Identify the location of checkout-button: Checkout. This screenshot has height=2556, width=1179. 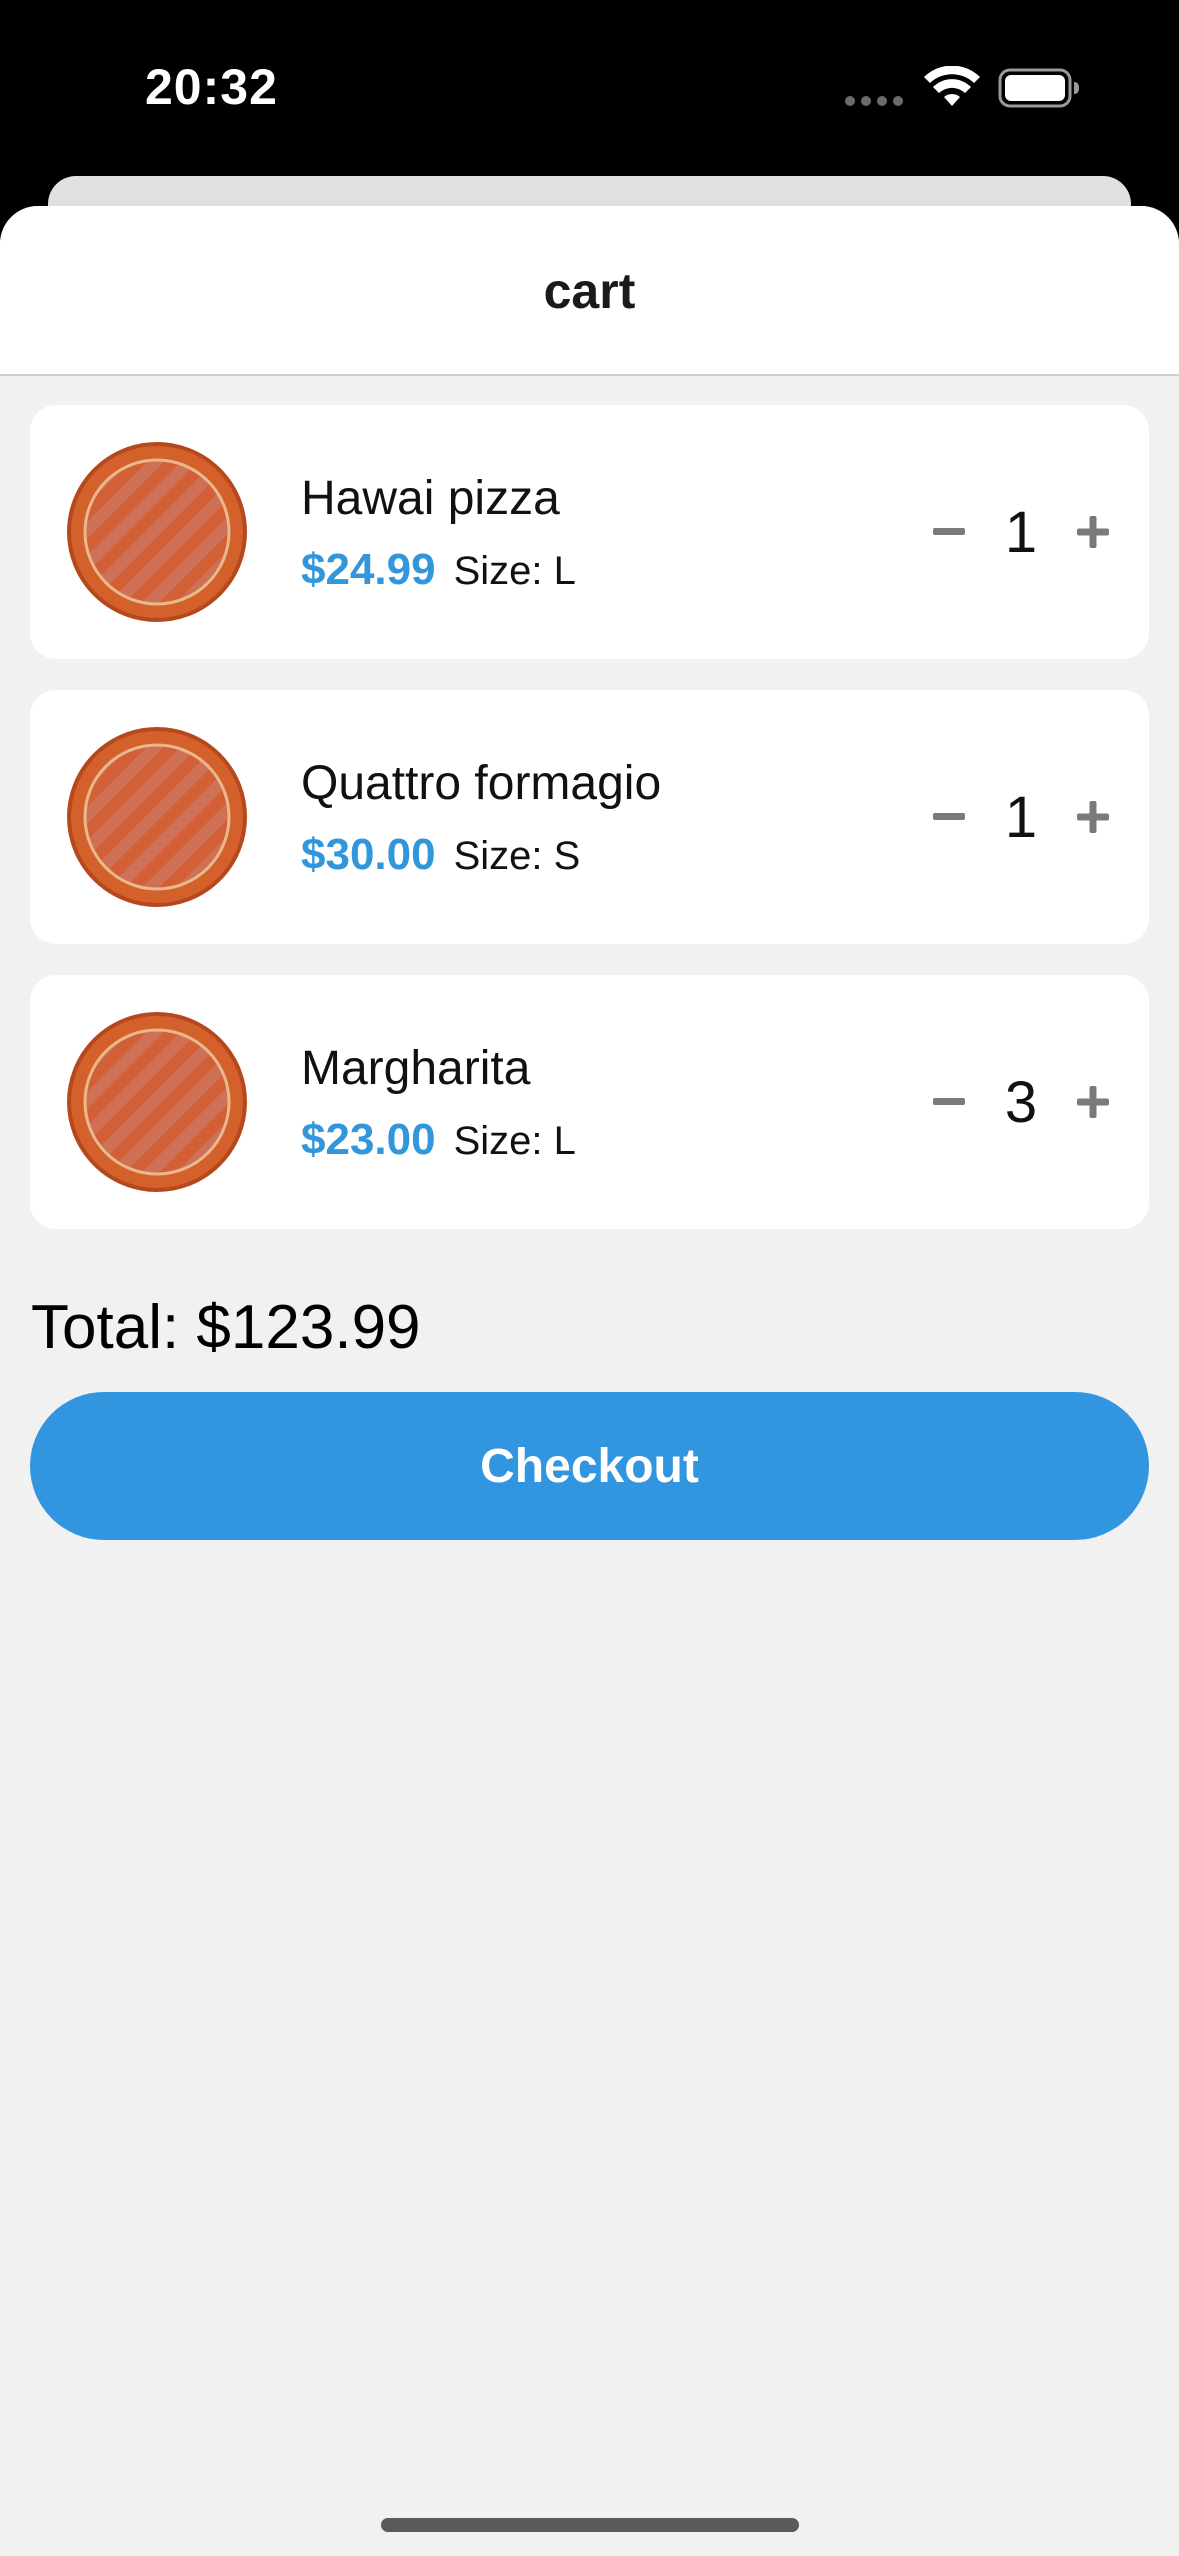
(589, 1466).